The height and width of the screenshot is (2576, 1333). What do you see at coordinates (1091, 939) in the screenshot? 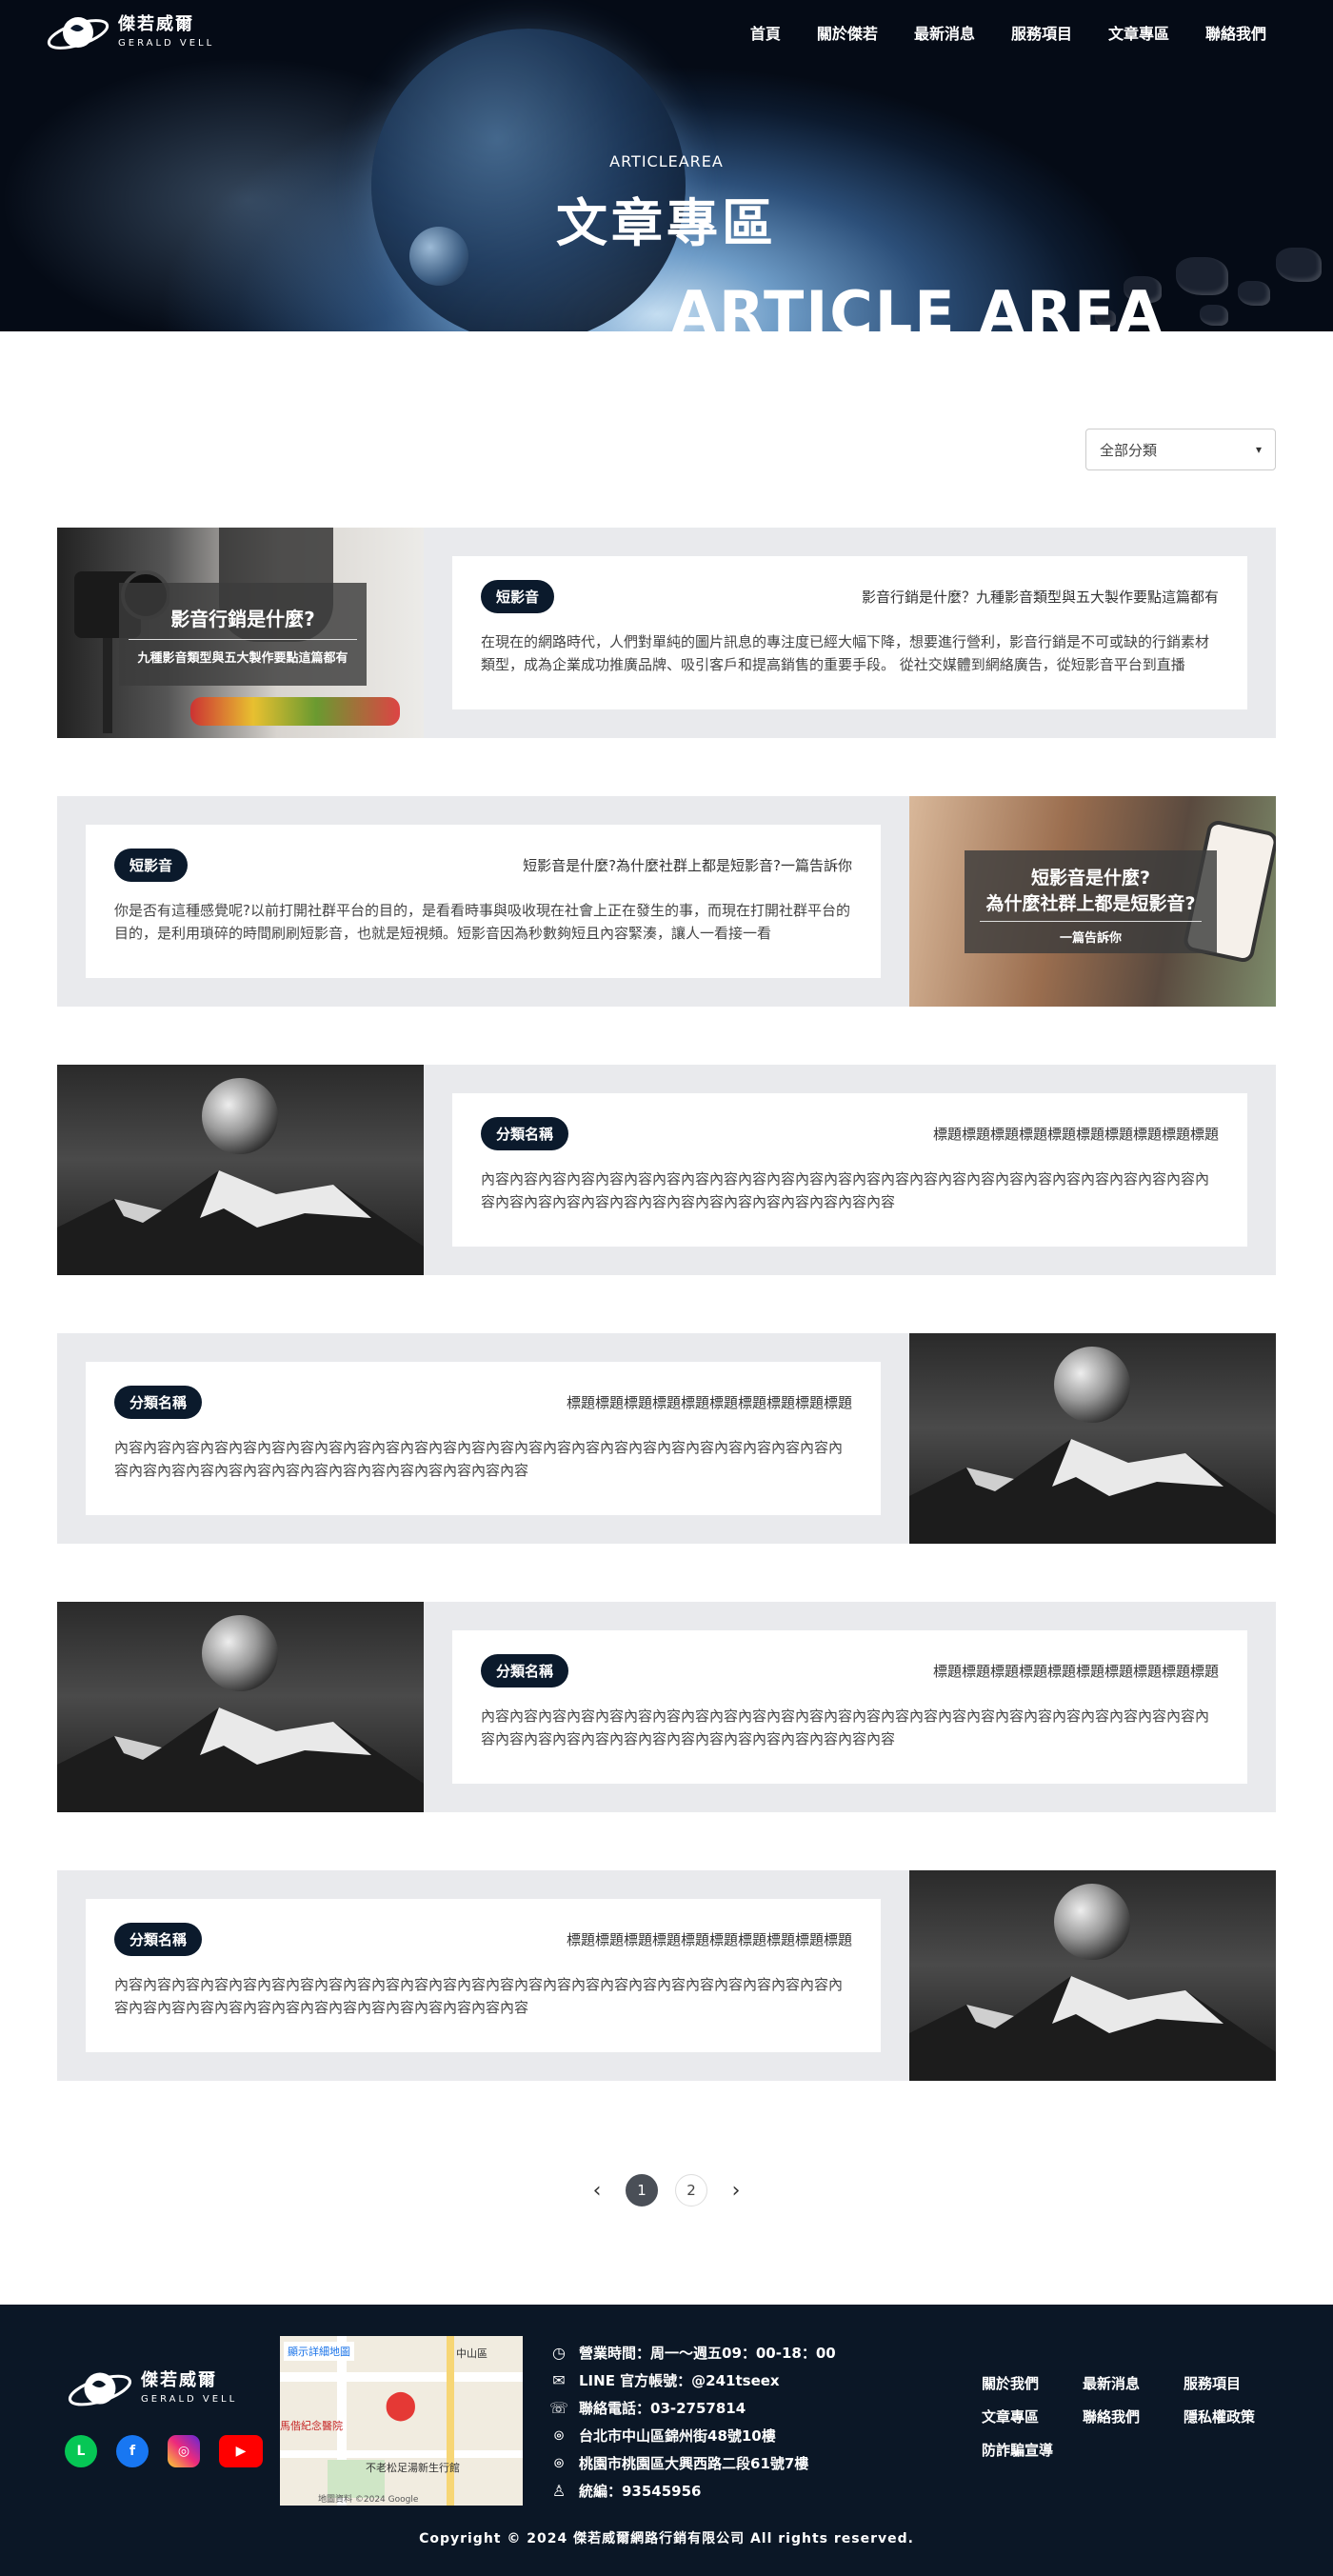
I see `thumbnail-caption-sub: 一篇告訴你` at bounding box center [1091, 939].